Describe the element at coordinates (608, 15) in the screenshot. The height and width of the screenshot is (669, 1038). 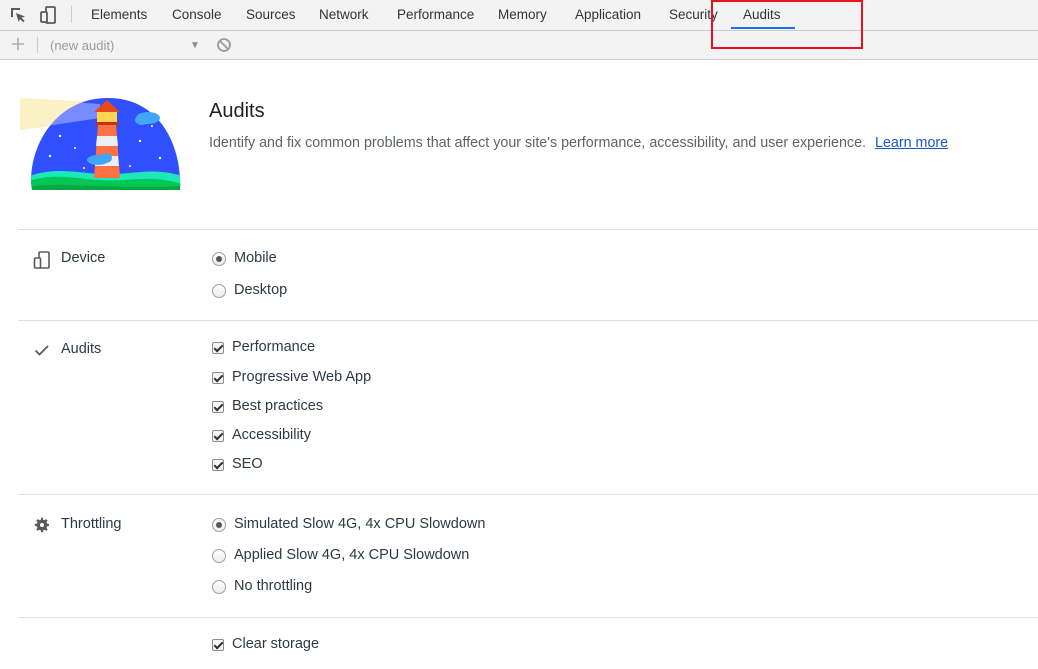
I see `tab-application: Application` at that location.